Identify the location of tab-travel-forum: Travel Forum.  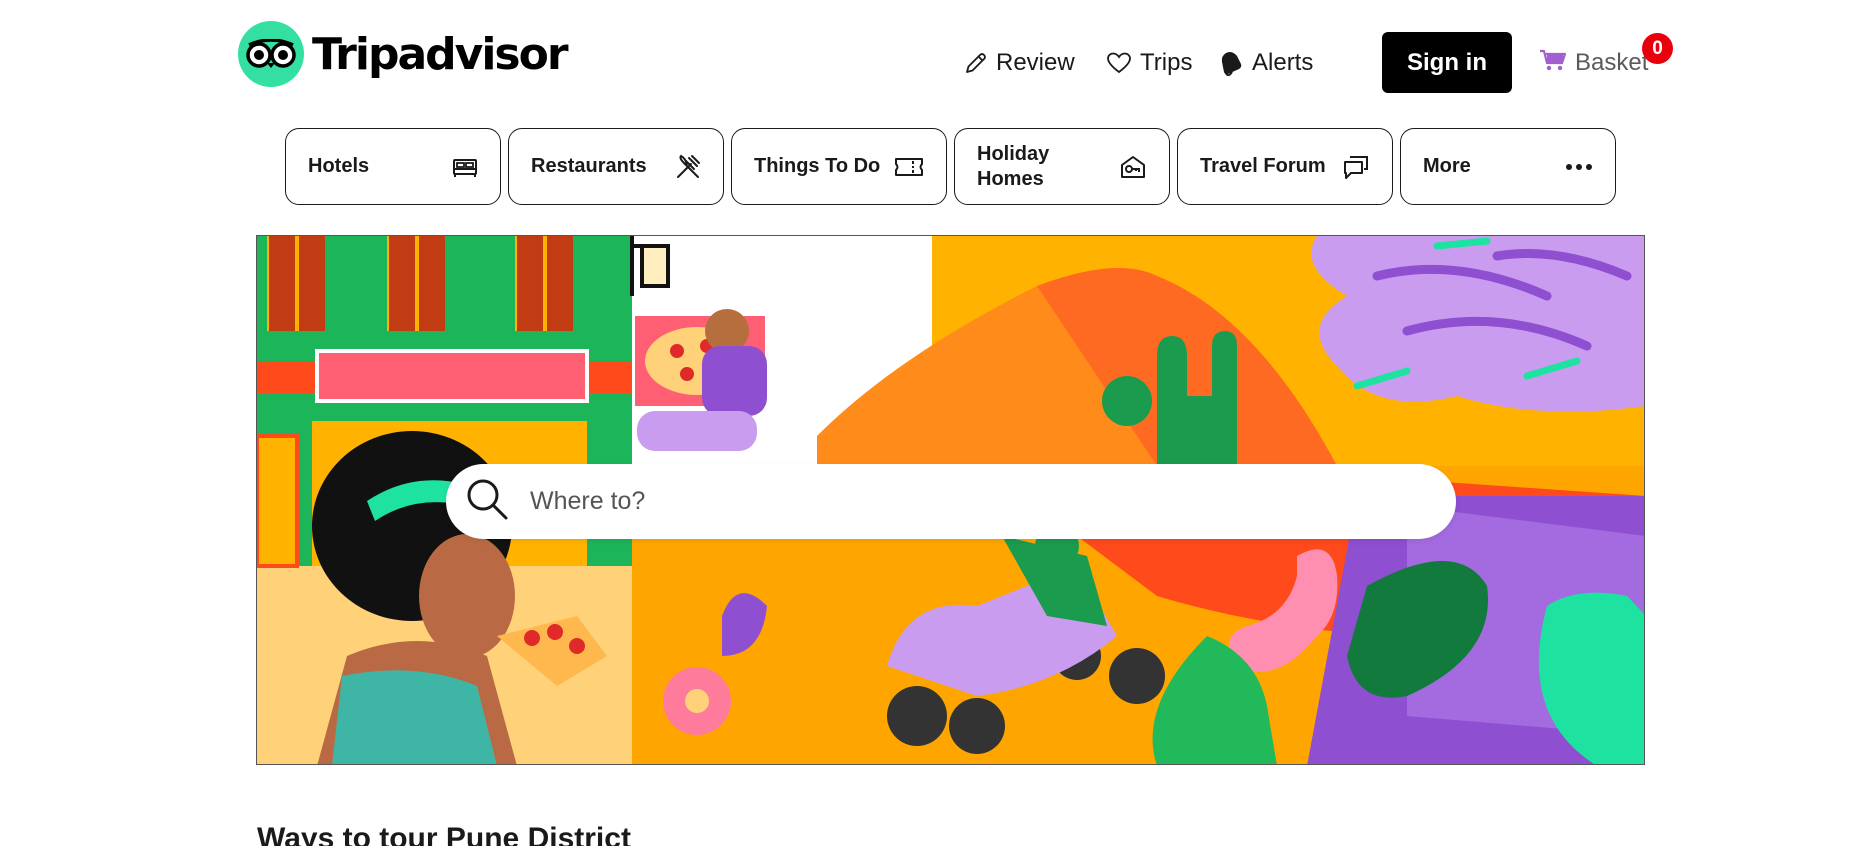
(1285, 166).